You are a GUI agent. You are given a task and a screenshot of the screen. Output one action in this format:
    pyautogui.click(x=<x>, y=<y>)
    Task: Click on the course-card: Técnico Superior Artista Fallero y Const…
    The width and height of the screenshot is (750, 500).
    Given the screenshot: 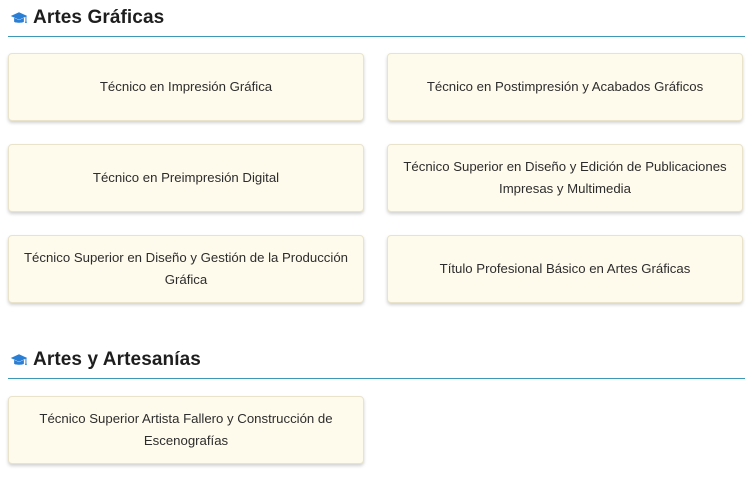 What is the action you would take?
    pyautogui.click(x=186, y=430)
    